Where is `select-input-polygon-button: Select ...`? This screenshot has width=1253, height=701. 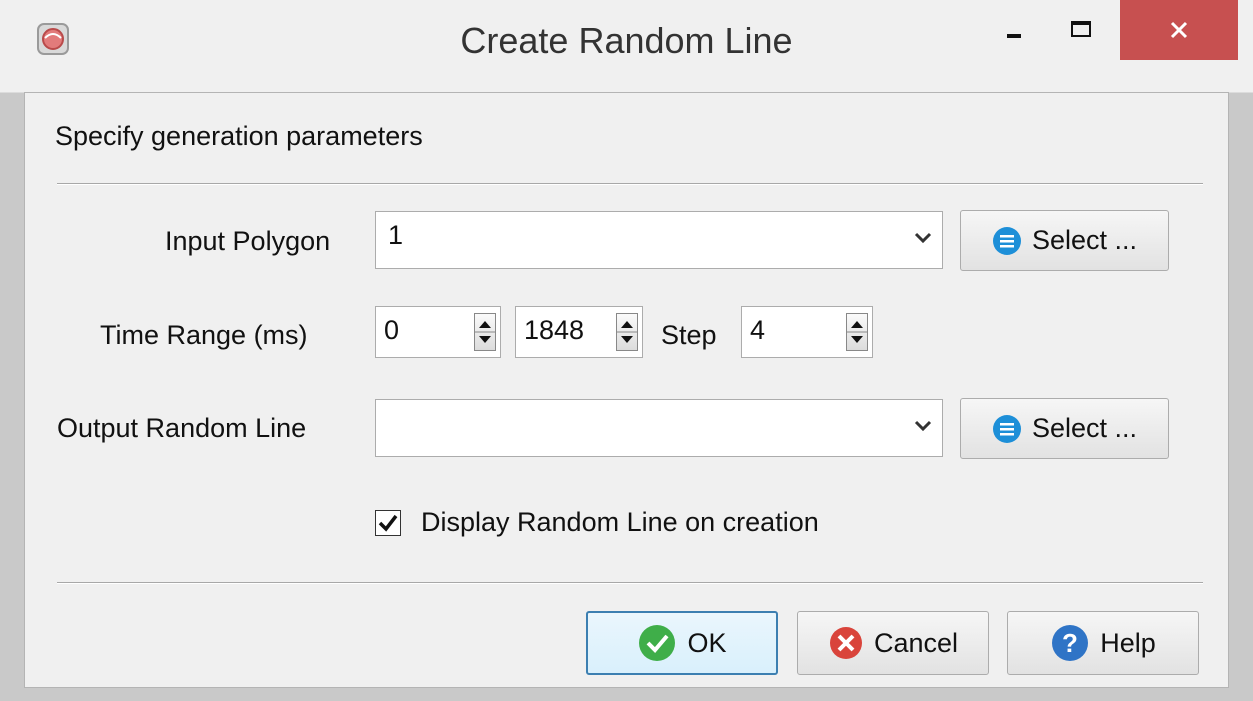 select-input-polygon-button: Select ... is located at coordinates (1064, 240).